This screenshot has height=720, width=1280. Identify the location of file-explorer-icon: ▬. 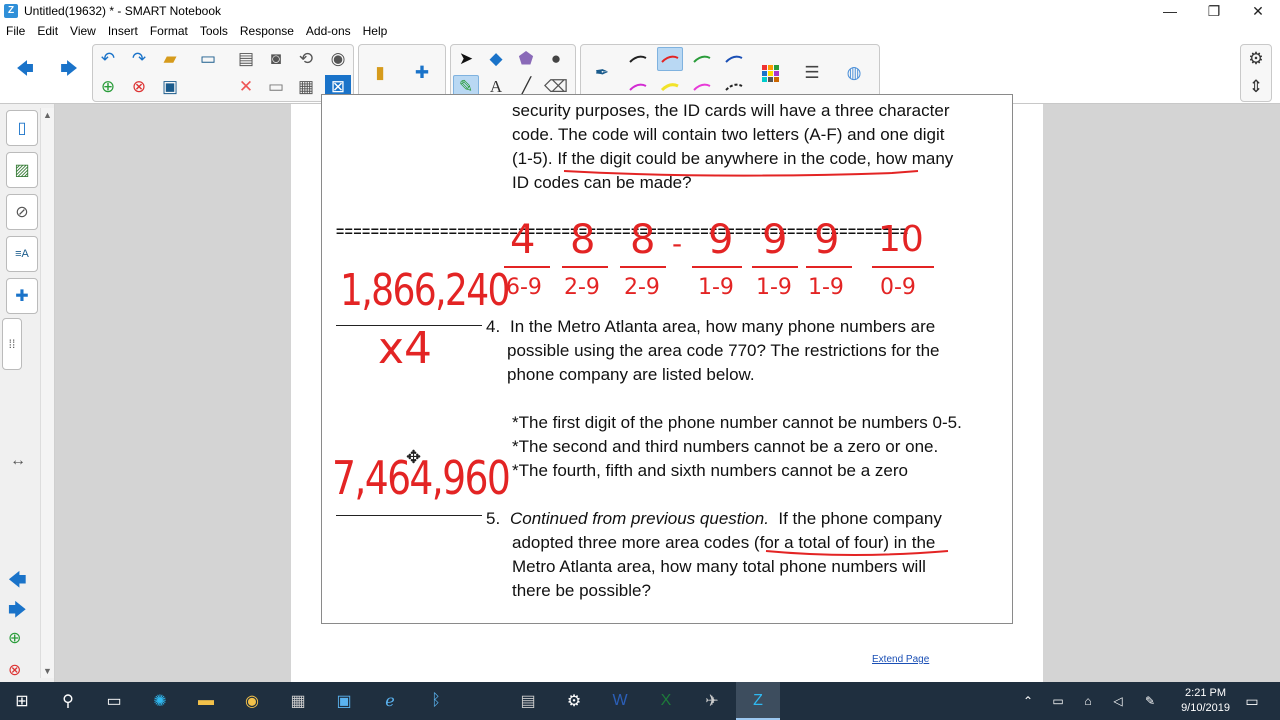
(206, 701).